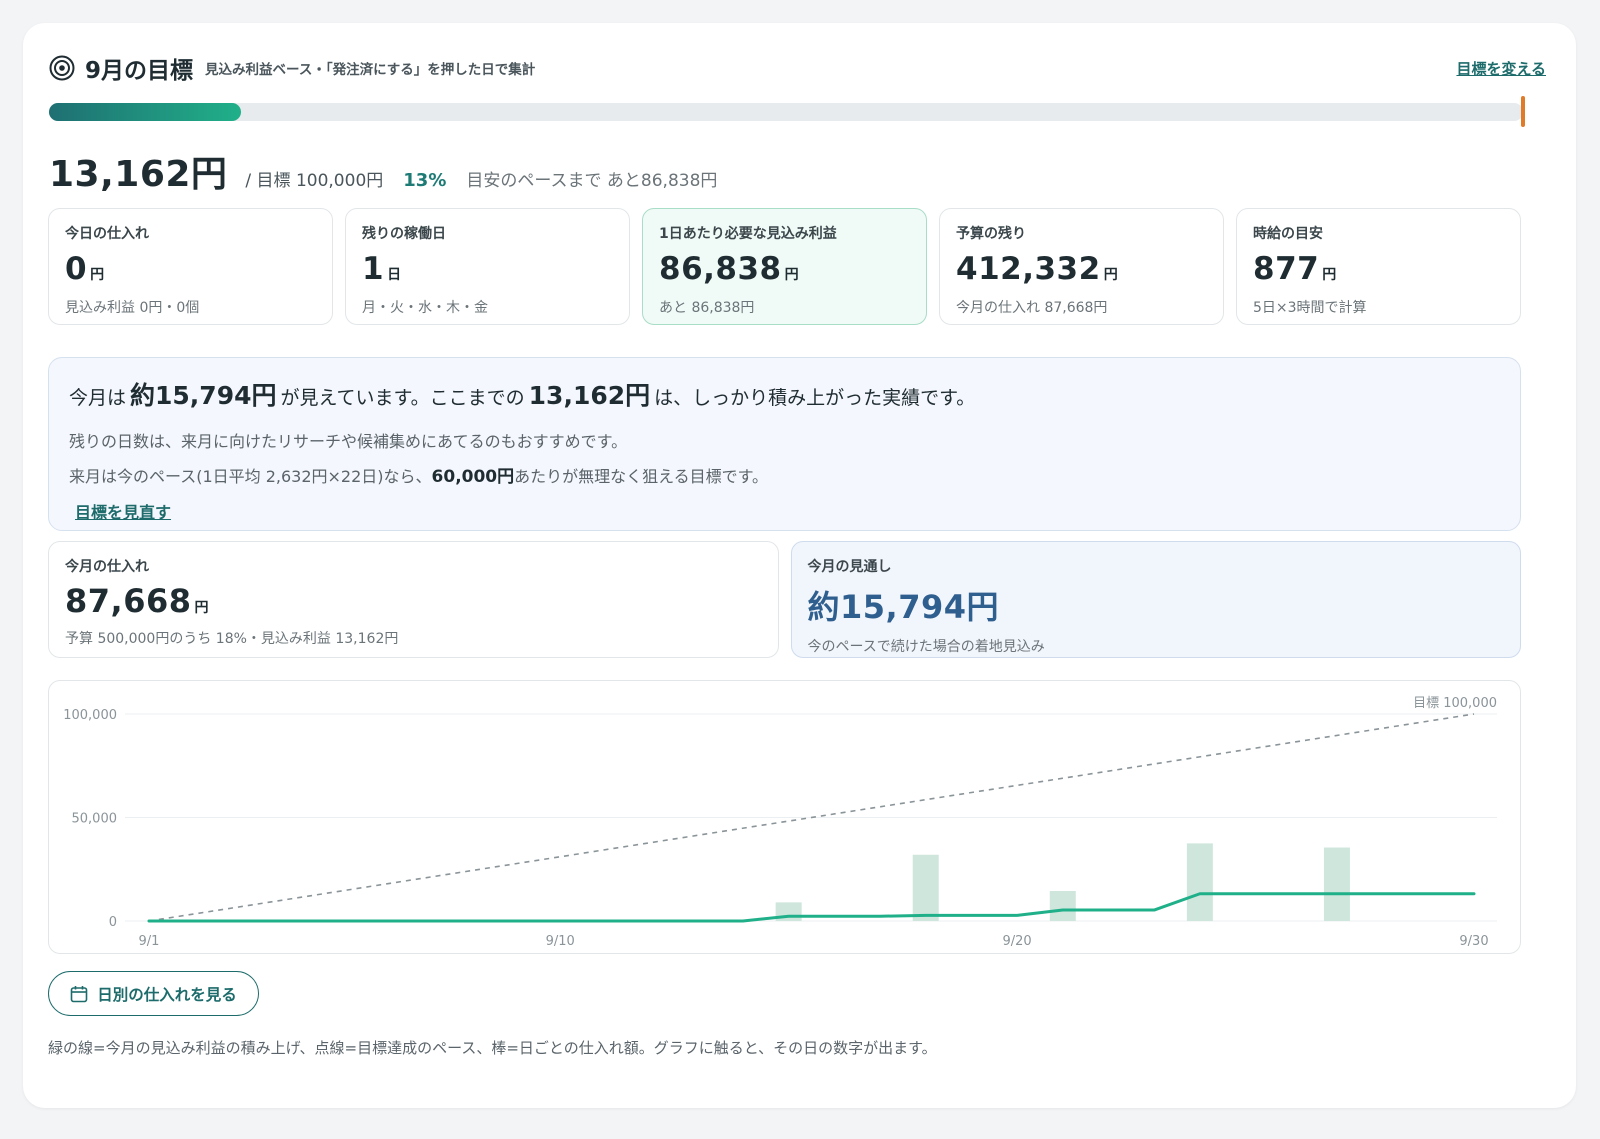 This screenshot has width=1600, height=1139. What do you see at coordinates (991, 234) in the screenshot?
I see `stat-label: 予算の残り` at bounding box center [991, 234].